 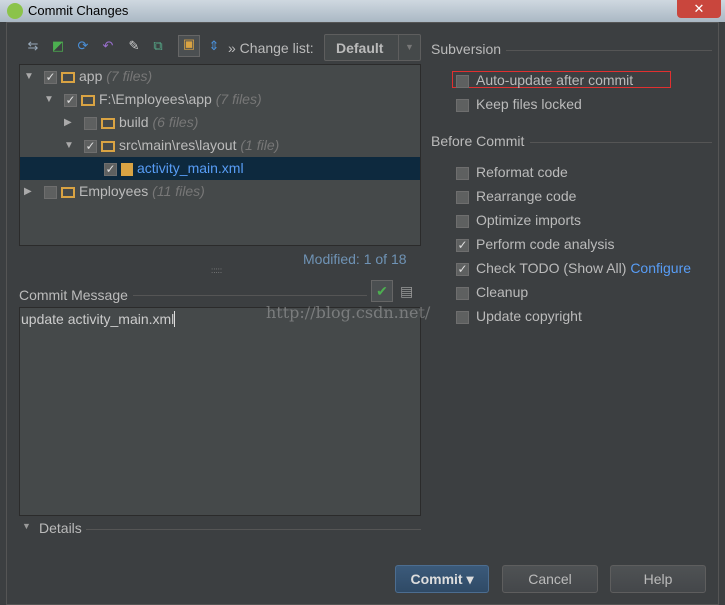 I want to click on node-count: (1 file), so click(x=260, y=145).